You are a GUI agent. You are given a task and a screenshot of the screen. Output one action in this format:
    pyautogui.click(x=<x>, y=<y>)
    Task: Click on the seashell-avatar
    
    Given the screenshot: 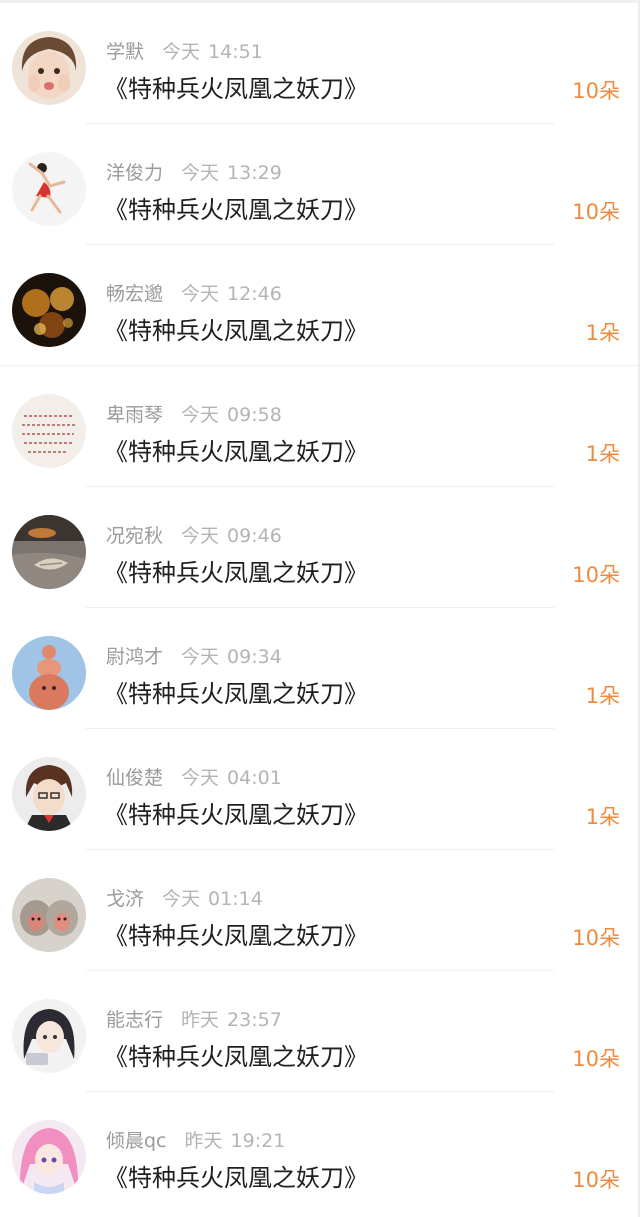 What is the action you would take?
    pyautogui.click(x=49, y=552)
    